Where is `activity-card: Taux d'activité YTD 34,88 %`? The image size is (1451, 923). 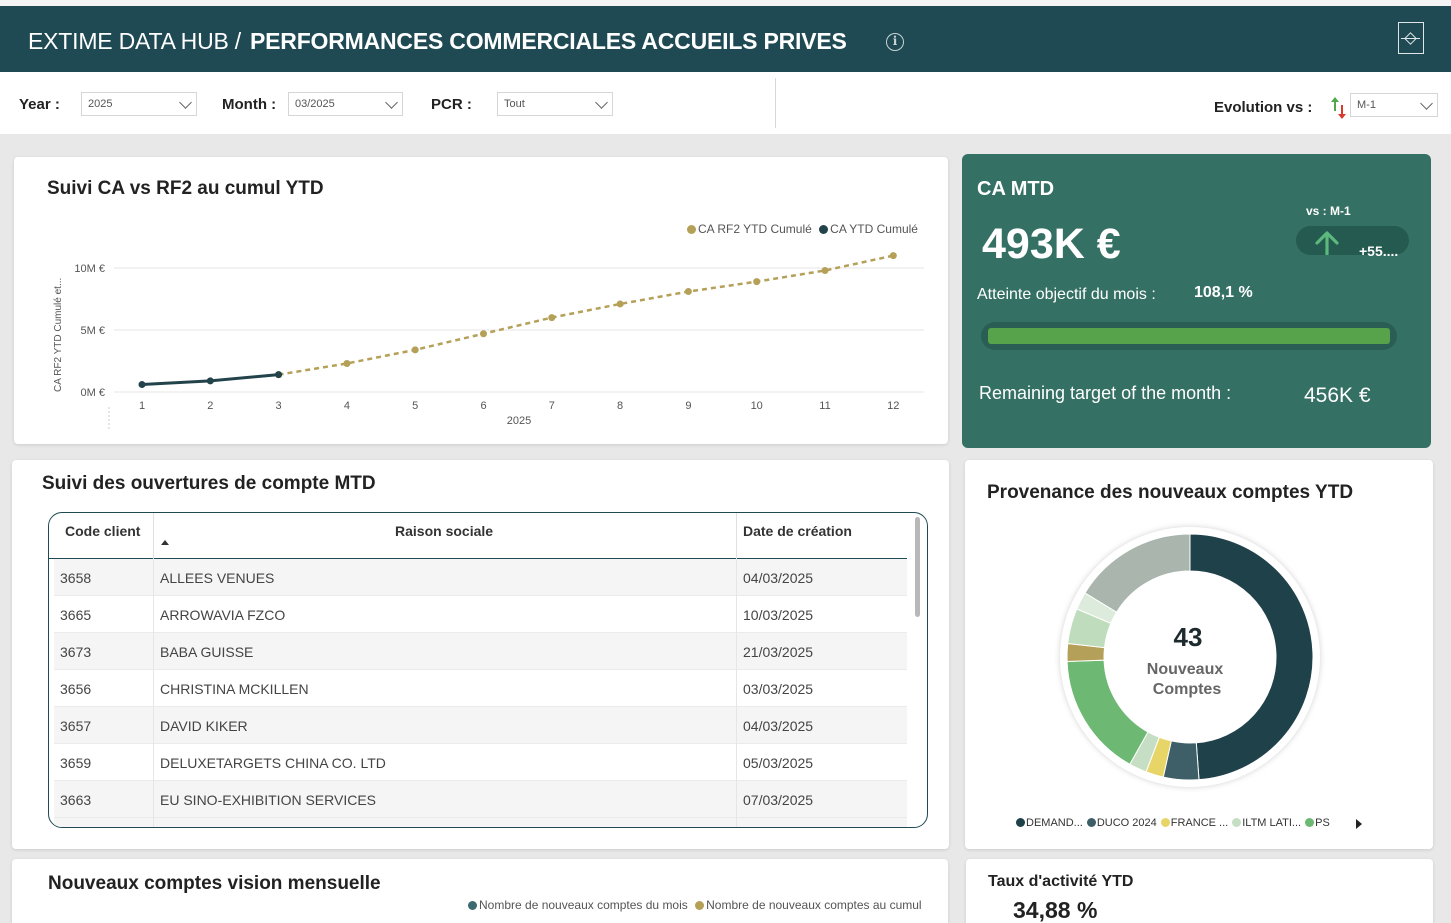 activity-card: Taux d'activité YTD 34,88 % is located at coordinates (1199, 891).